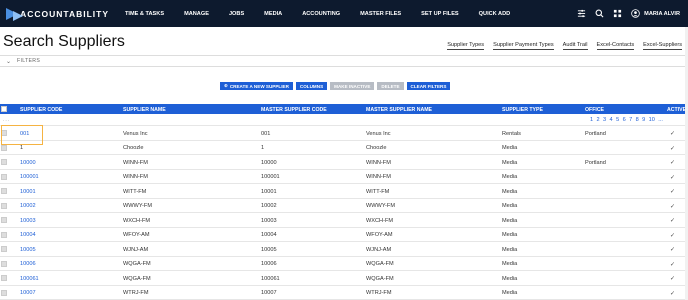 The image size is (688, 300). What do you see at coordinates (599, 14) in the screenshot?
I see `search-icon` at bounding box center [599, 14].